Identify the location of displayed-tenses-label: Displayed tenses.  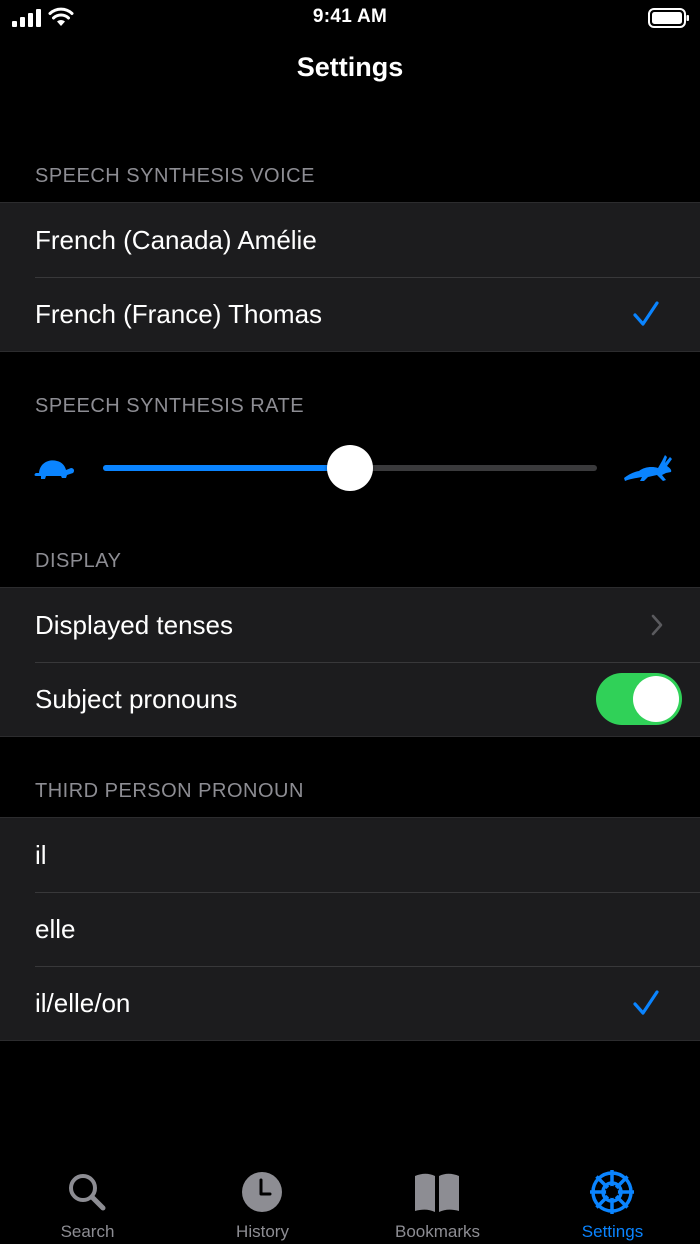
(134, 624).